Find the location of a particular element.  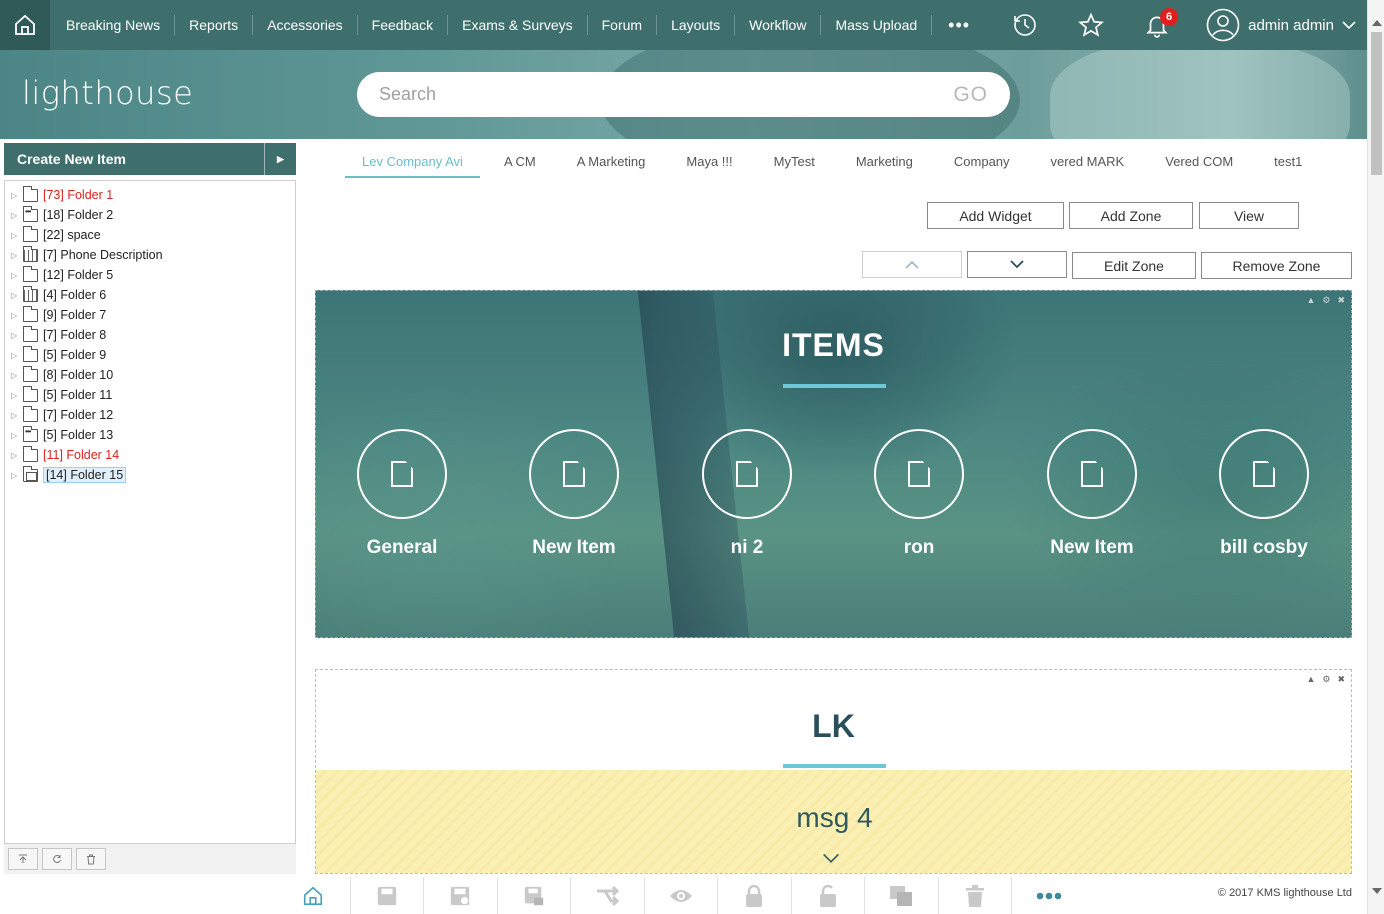

tab-6: Company is located at coordinates (982, 163).